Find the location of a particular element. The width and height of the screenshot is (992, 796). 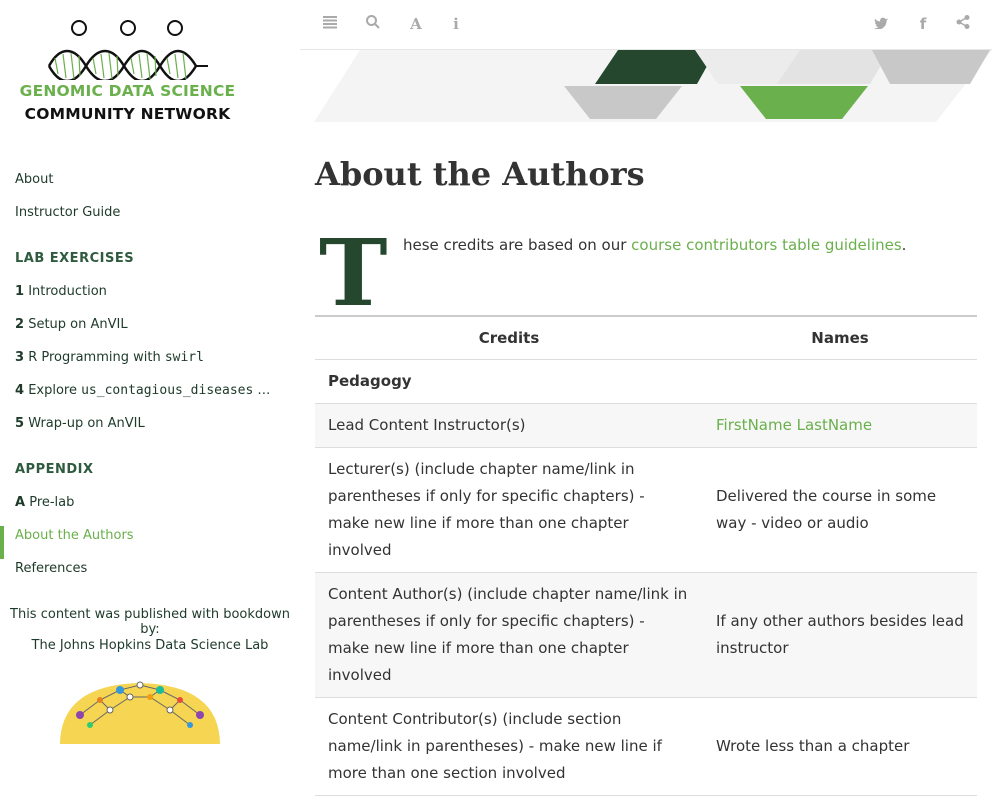

data-science-lab-logo is located at coordinates (140, 709).